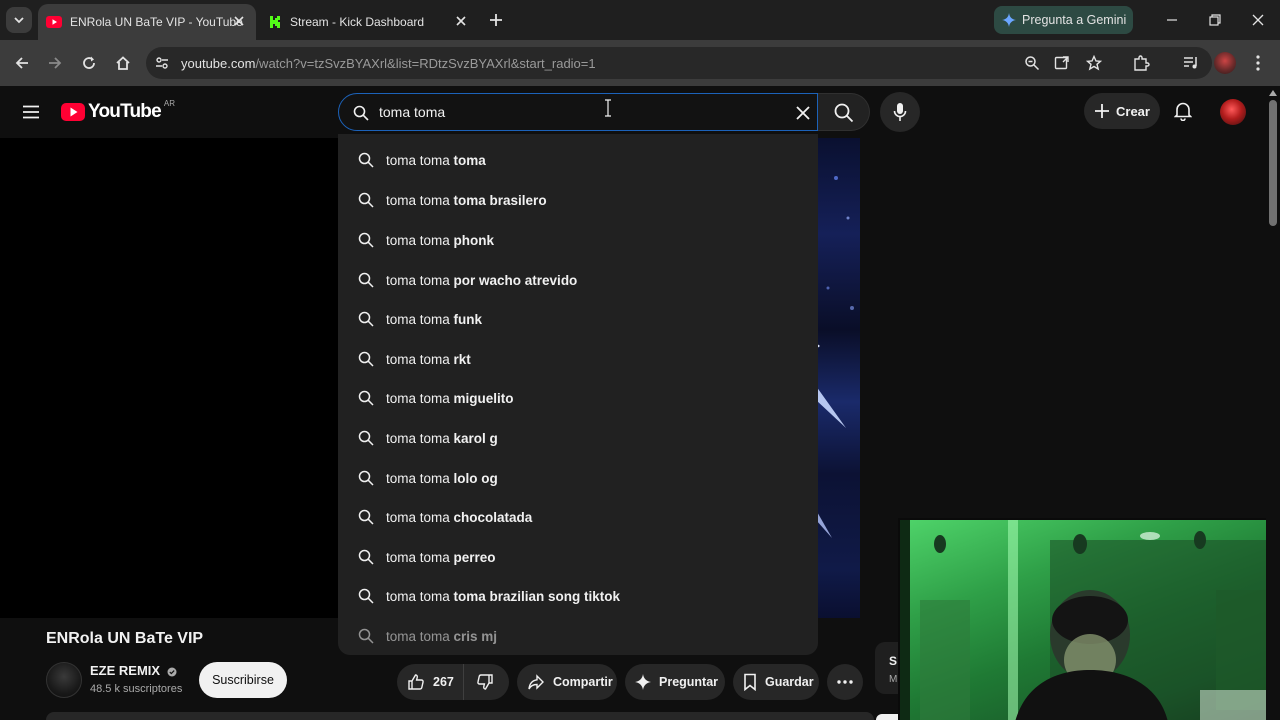 The image size is (1280, 720). What do you see at coordinates (578, 112) in the screenshot?
I see `search-box: toma toma` at bounding box center [578, 112].